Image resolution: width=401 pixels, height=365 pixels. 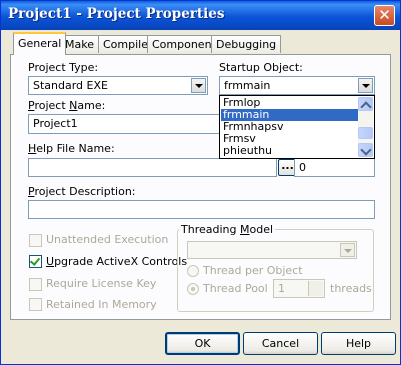 I want to click on upgrade-activex-checkbox, so click(x=35, y=261).